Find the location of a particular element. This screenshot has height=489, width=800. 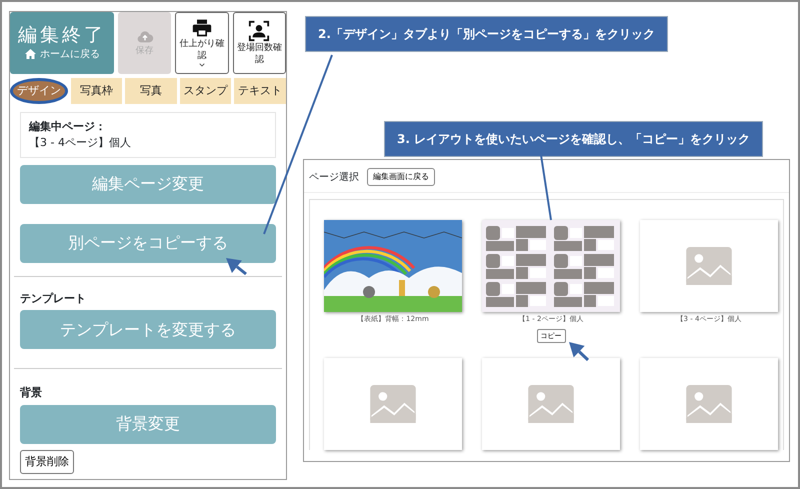

current-page-value: 【3 - 4ページ】個人 is located at coordinates (80, 142).